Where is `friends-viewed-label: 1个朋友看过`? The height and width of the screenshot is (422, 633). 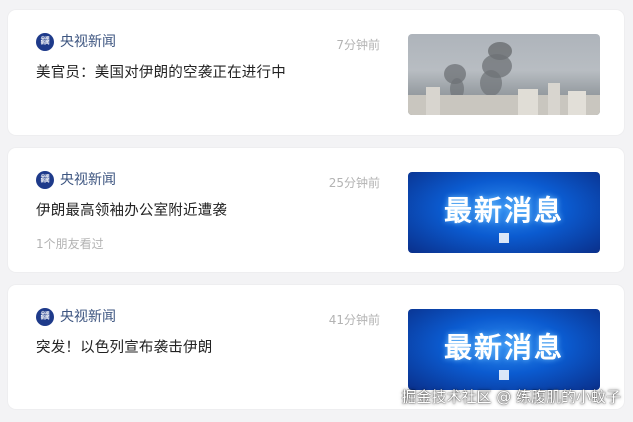
friends-viewed-label: 1个朋友看过 is located at coordinates (70, 244).